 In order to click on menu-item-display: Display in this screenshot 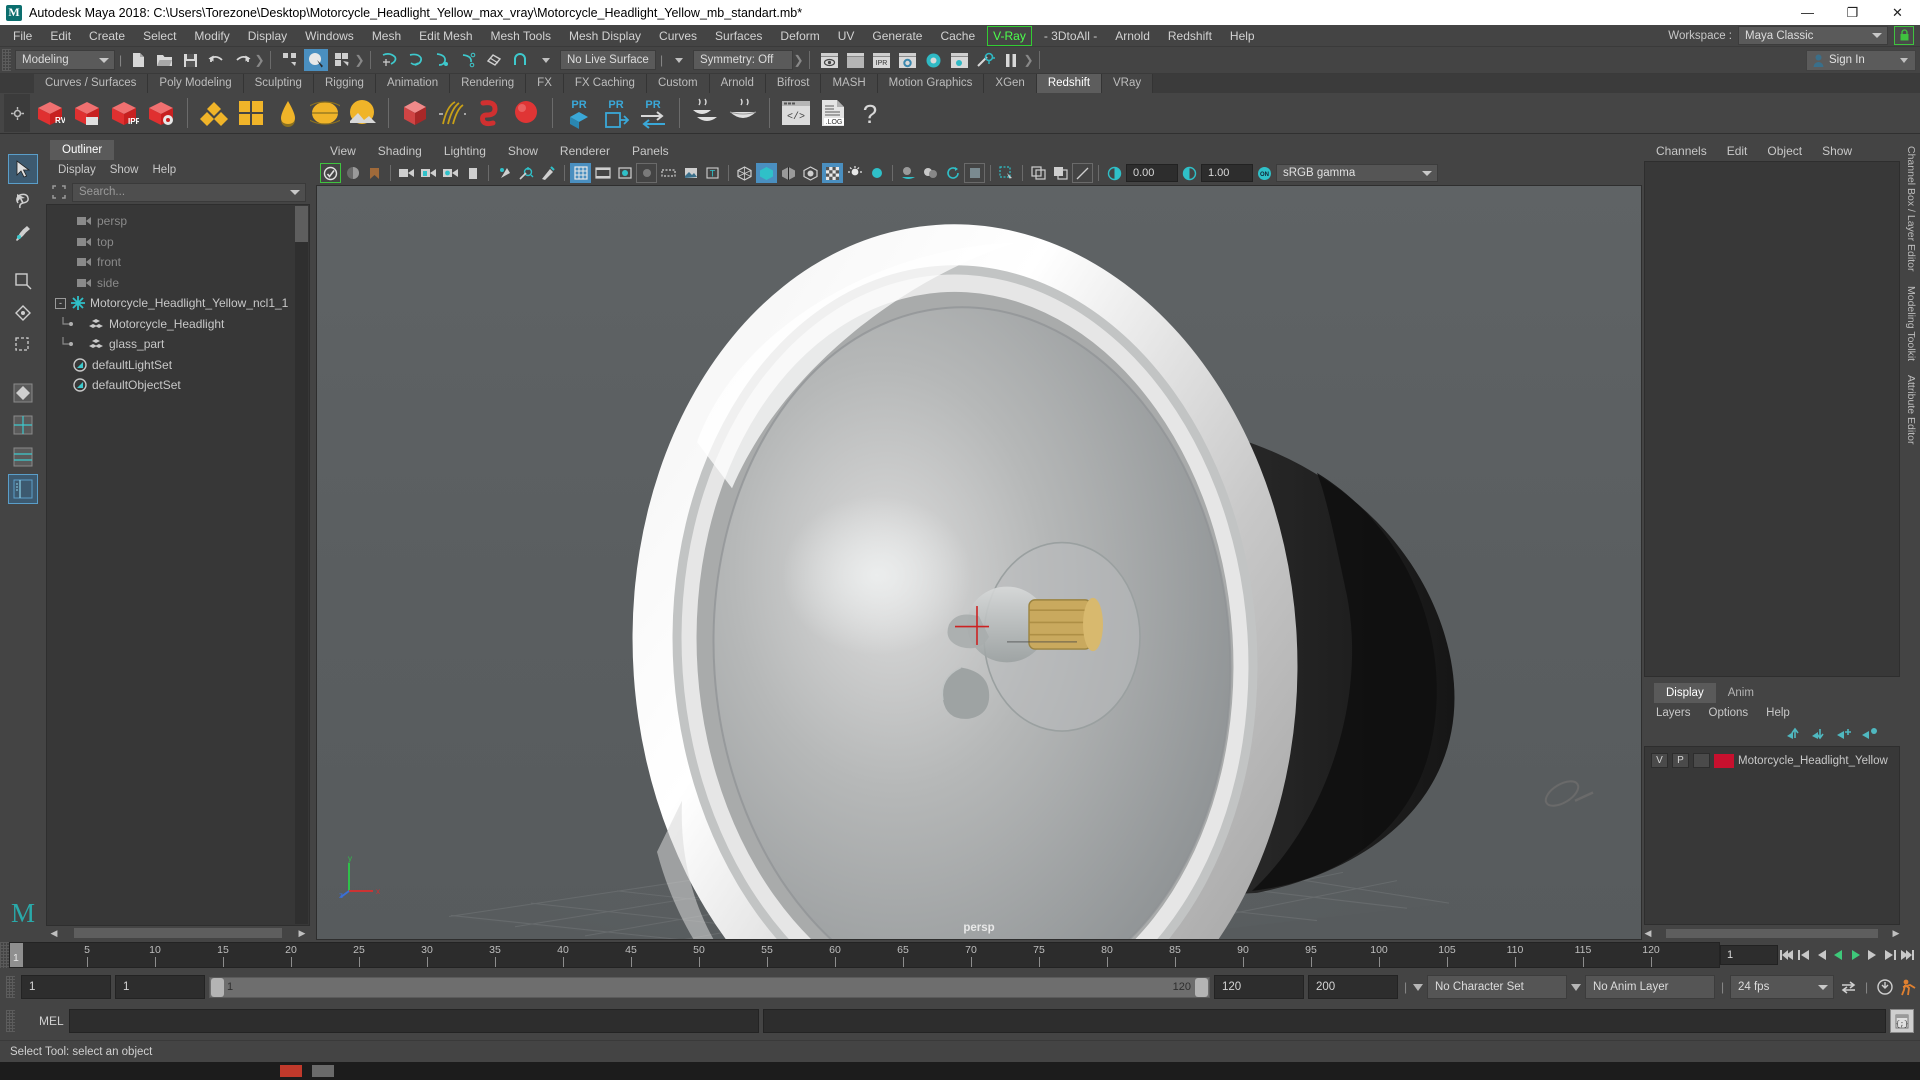, I will do `click(267, 36)`.